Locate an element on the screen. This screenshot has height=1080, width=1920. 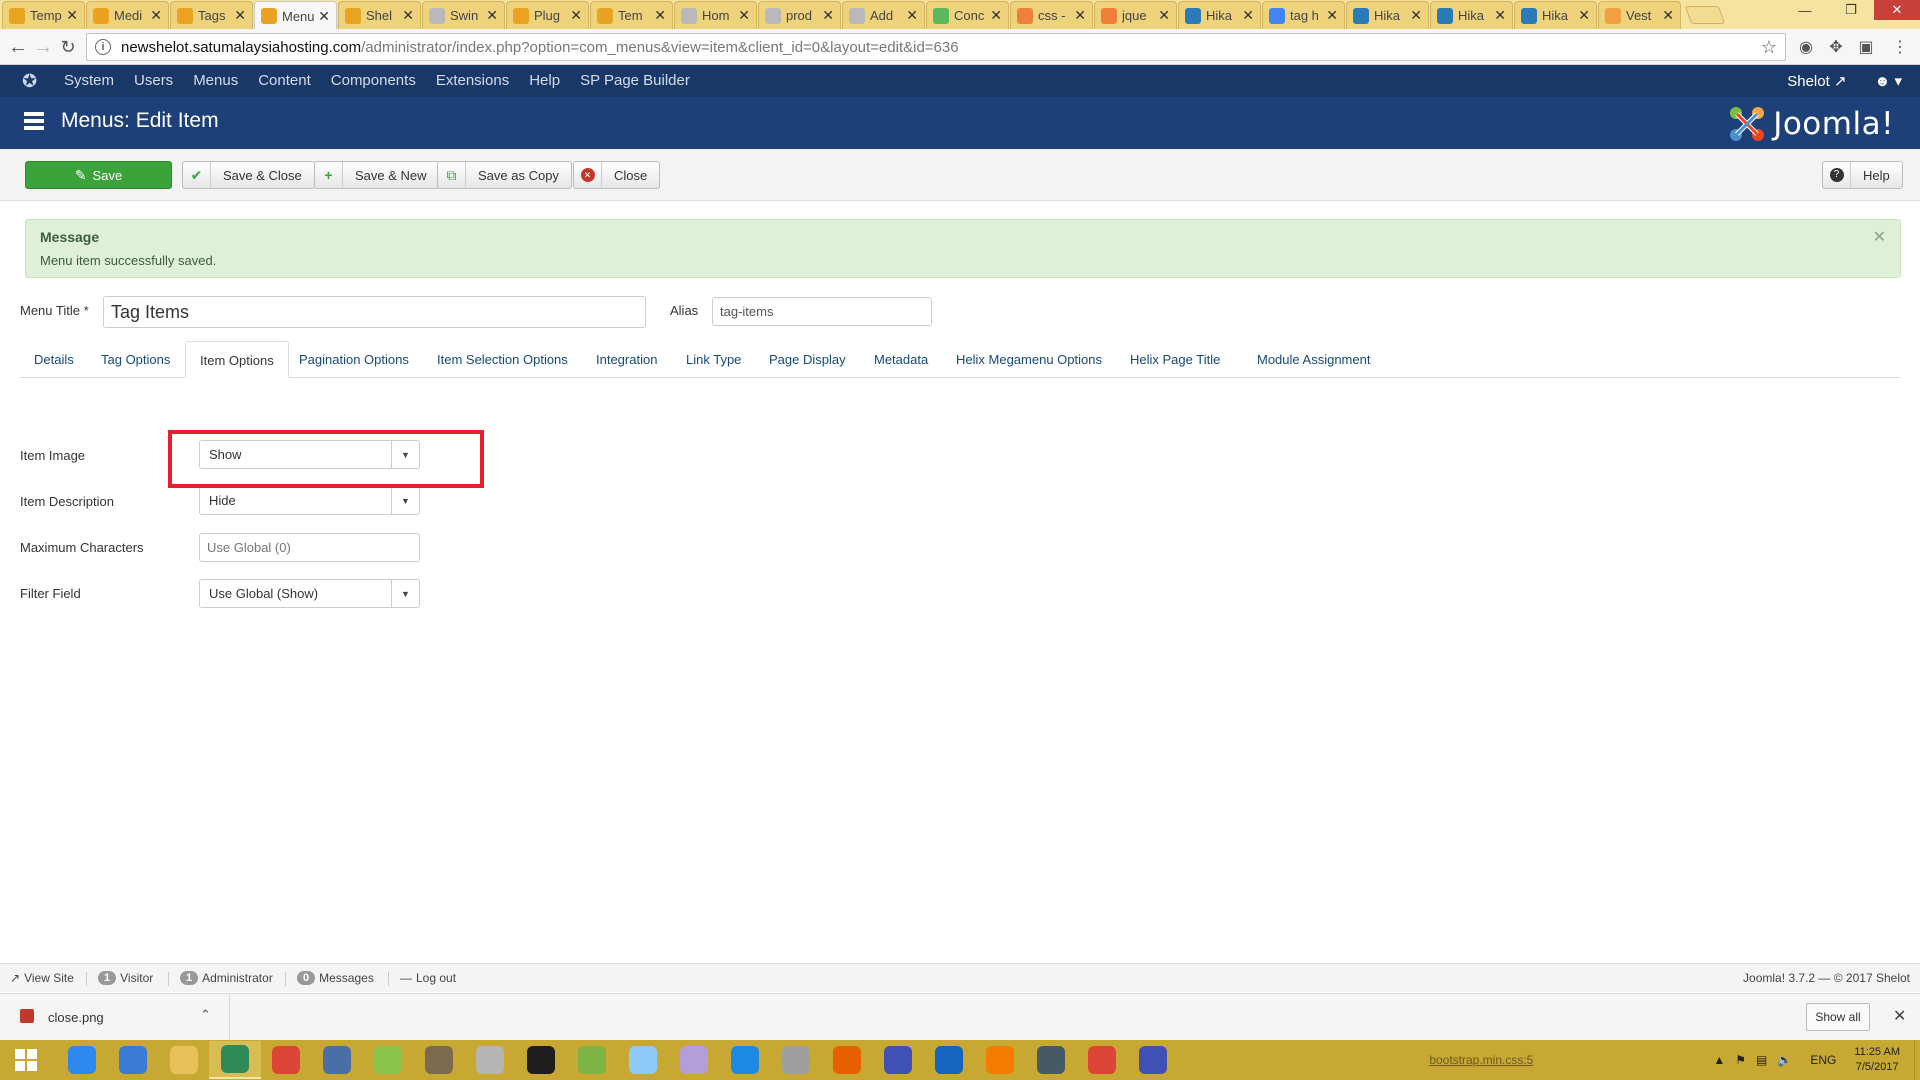
dismiss-message-icon: ✕ is located at coordinates (1879, 237).